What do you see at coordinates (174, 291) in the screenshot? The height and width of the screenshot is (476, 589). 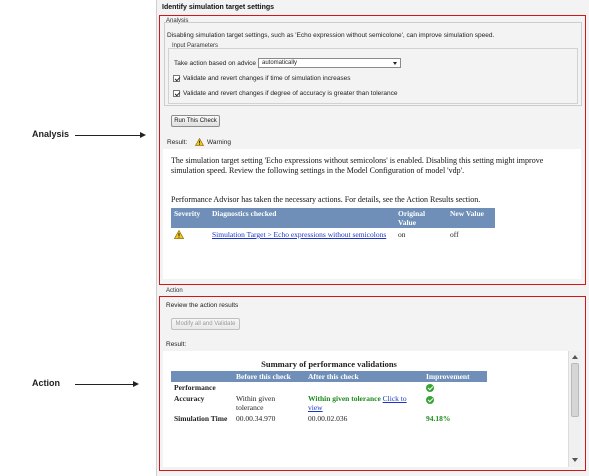 I see `action-group-legend: Action` at bounding box center [174, 291].